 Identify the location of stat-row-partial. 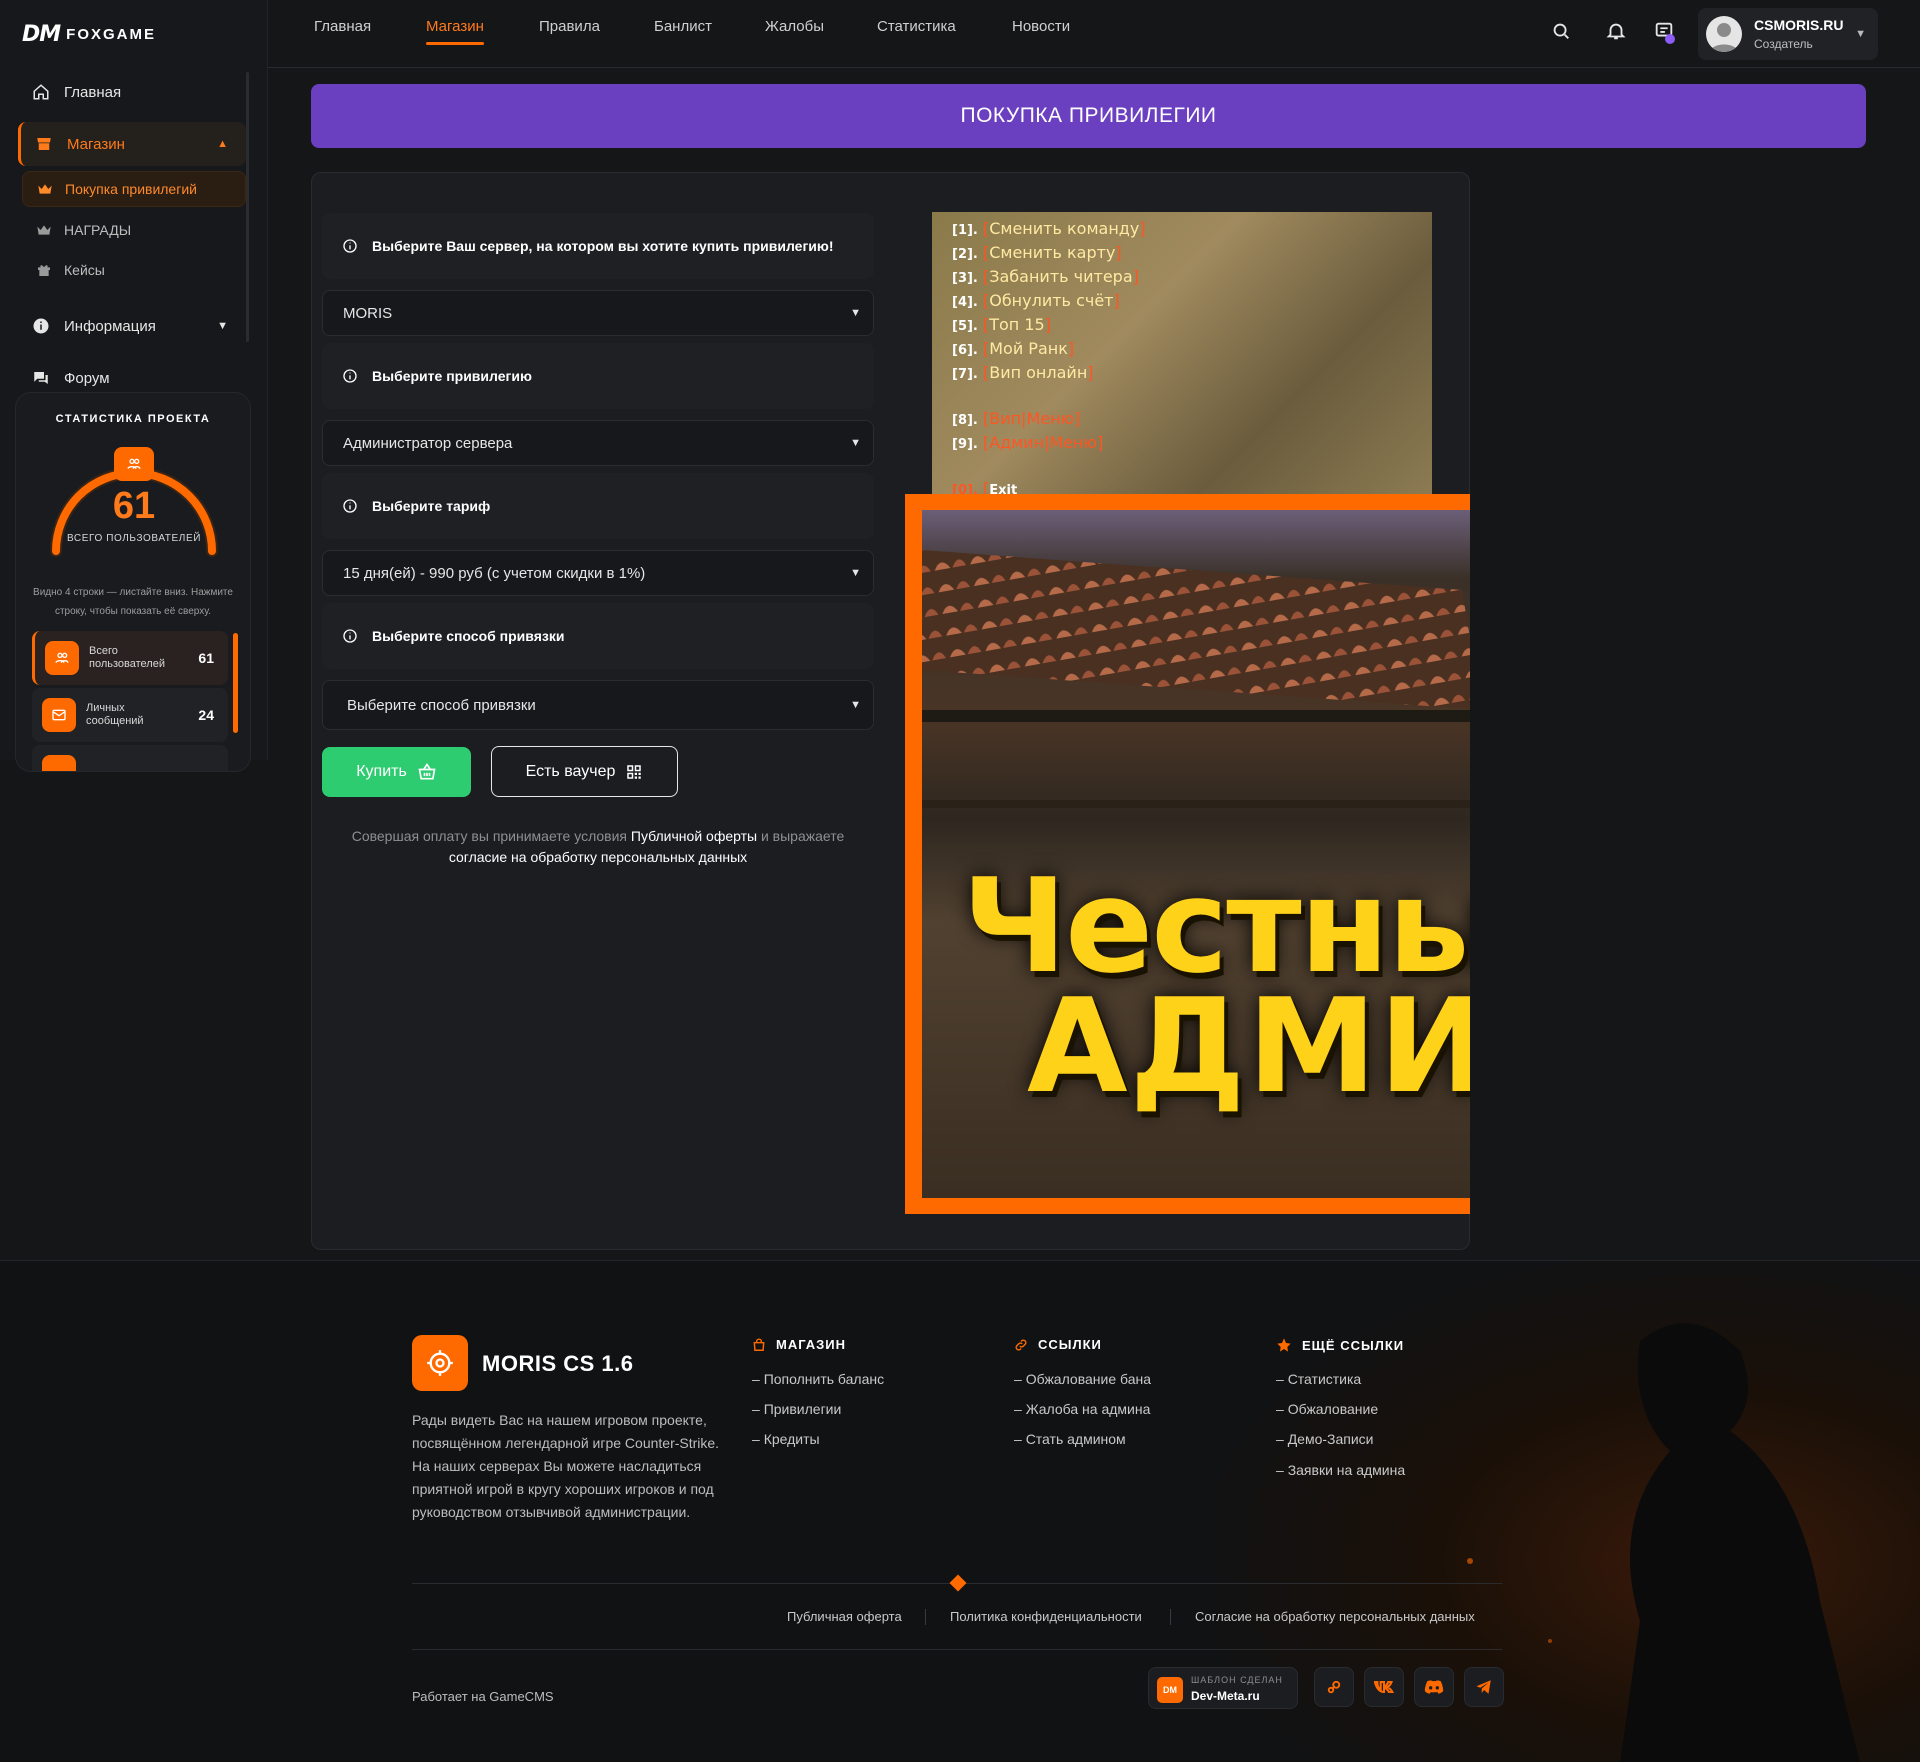
(130, 758).